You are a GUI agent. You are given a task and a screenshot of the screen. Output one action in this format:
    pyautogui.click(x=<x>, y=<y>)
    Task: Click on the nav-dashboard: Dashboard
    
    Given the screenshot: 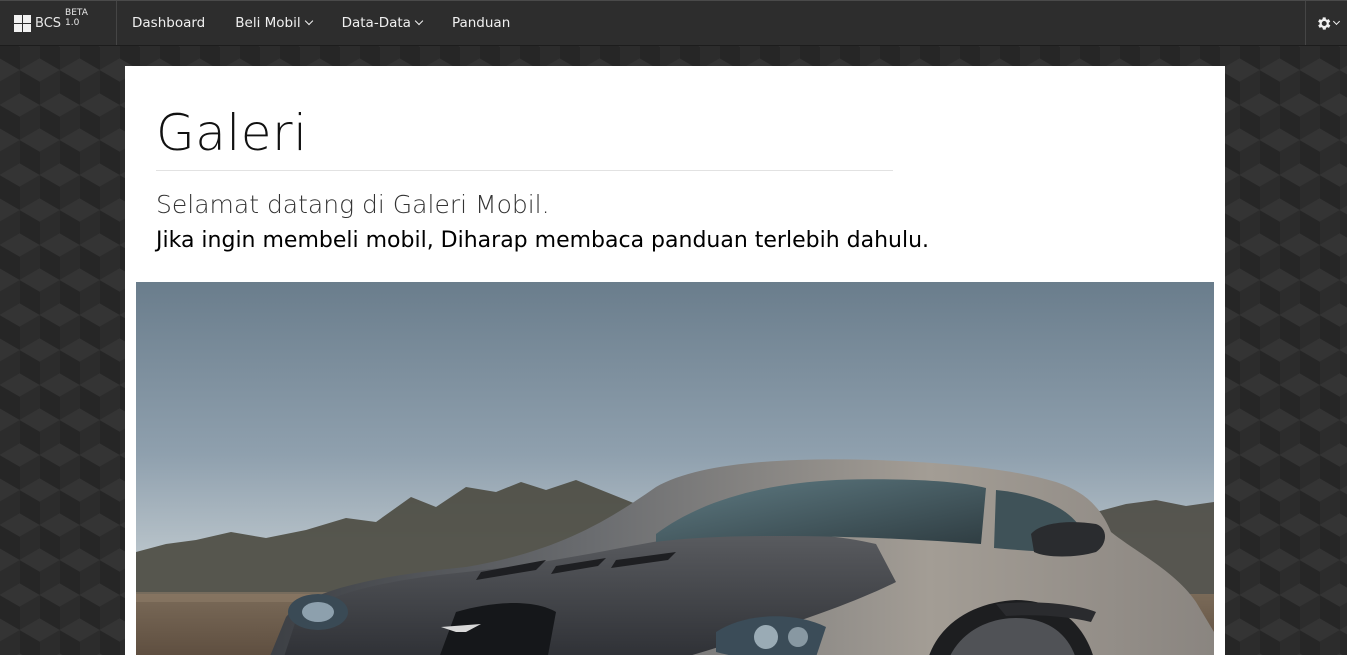 What is the action you would take?
    pyautogui.click(x=168, y=23)
    